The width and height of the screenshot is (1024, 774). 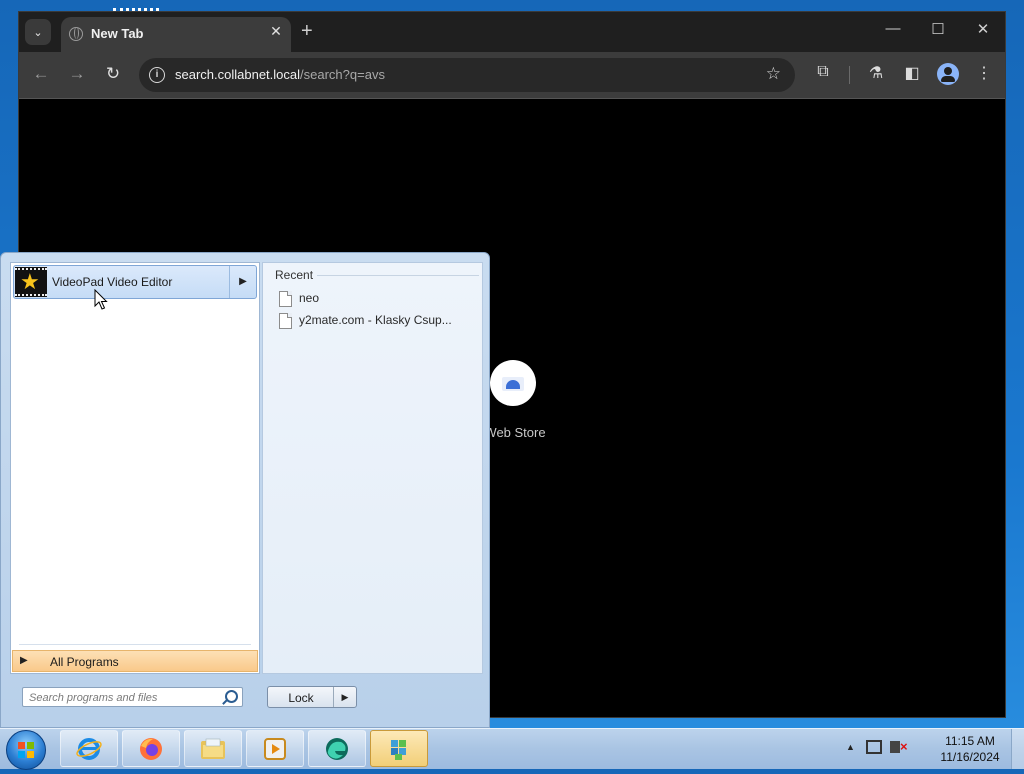 What do you see at coordinates (467, 75) in the screenshot?
I see `address-bar: i search.collabnet.local/search?q=avs ☆` at bounding box center [467, 75].